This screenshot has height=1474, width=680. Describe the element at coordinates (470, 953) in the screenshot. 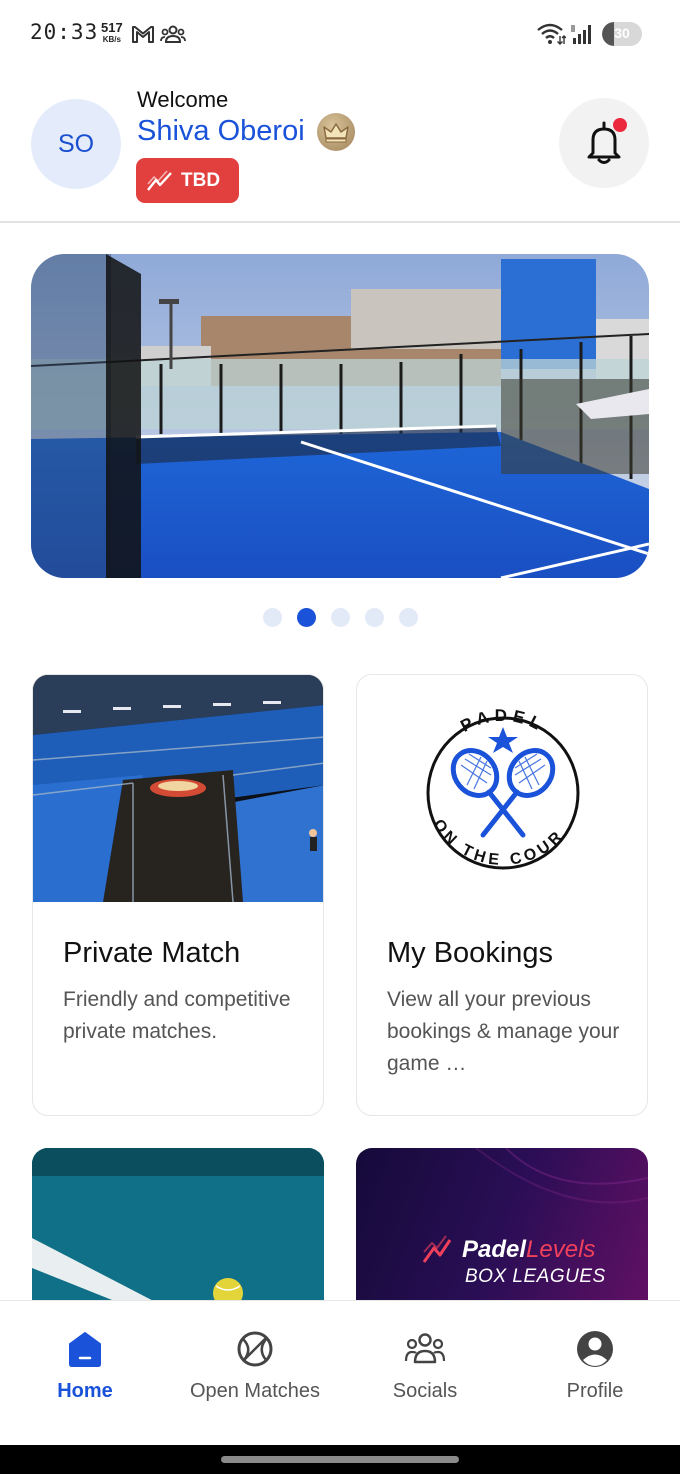

I see `my-bookings-title: My Bookings` at that location.